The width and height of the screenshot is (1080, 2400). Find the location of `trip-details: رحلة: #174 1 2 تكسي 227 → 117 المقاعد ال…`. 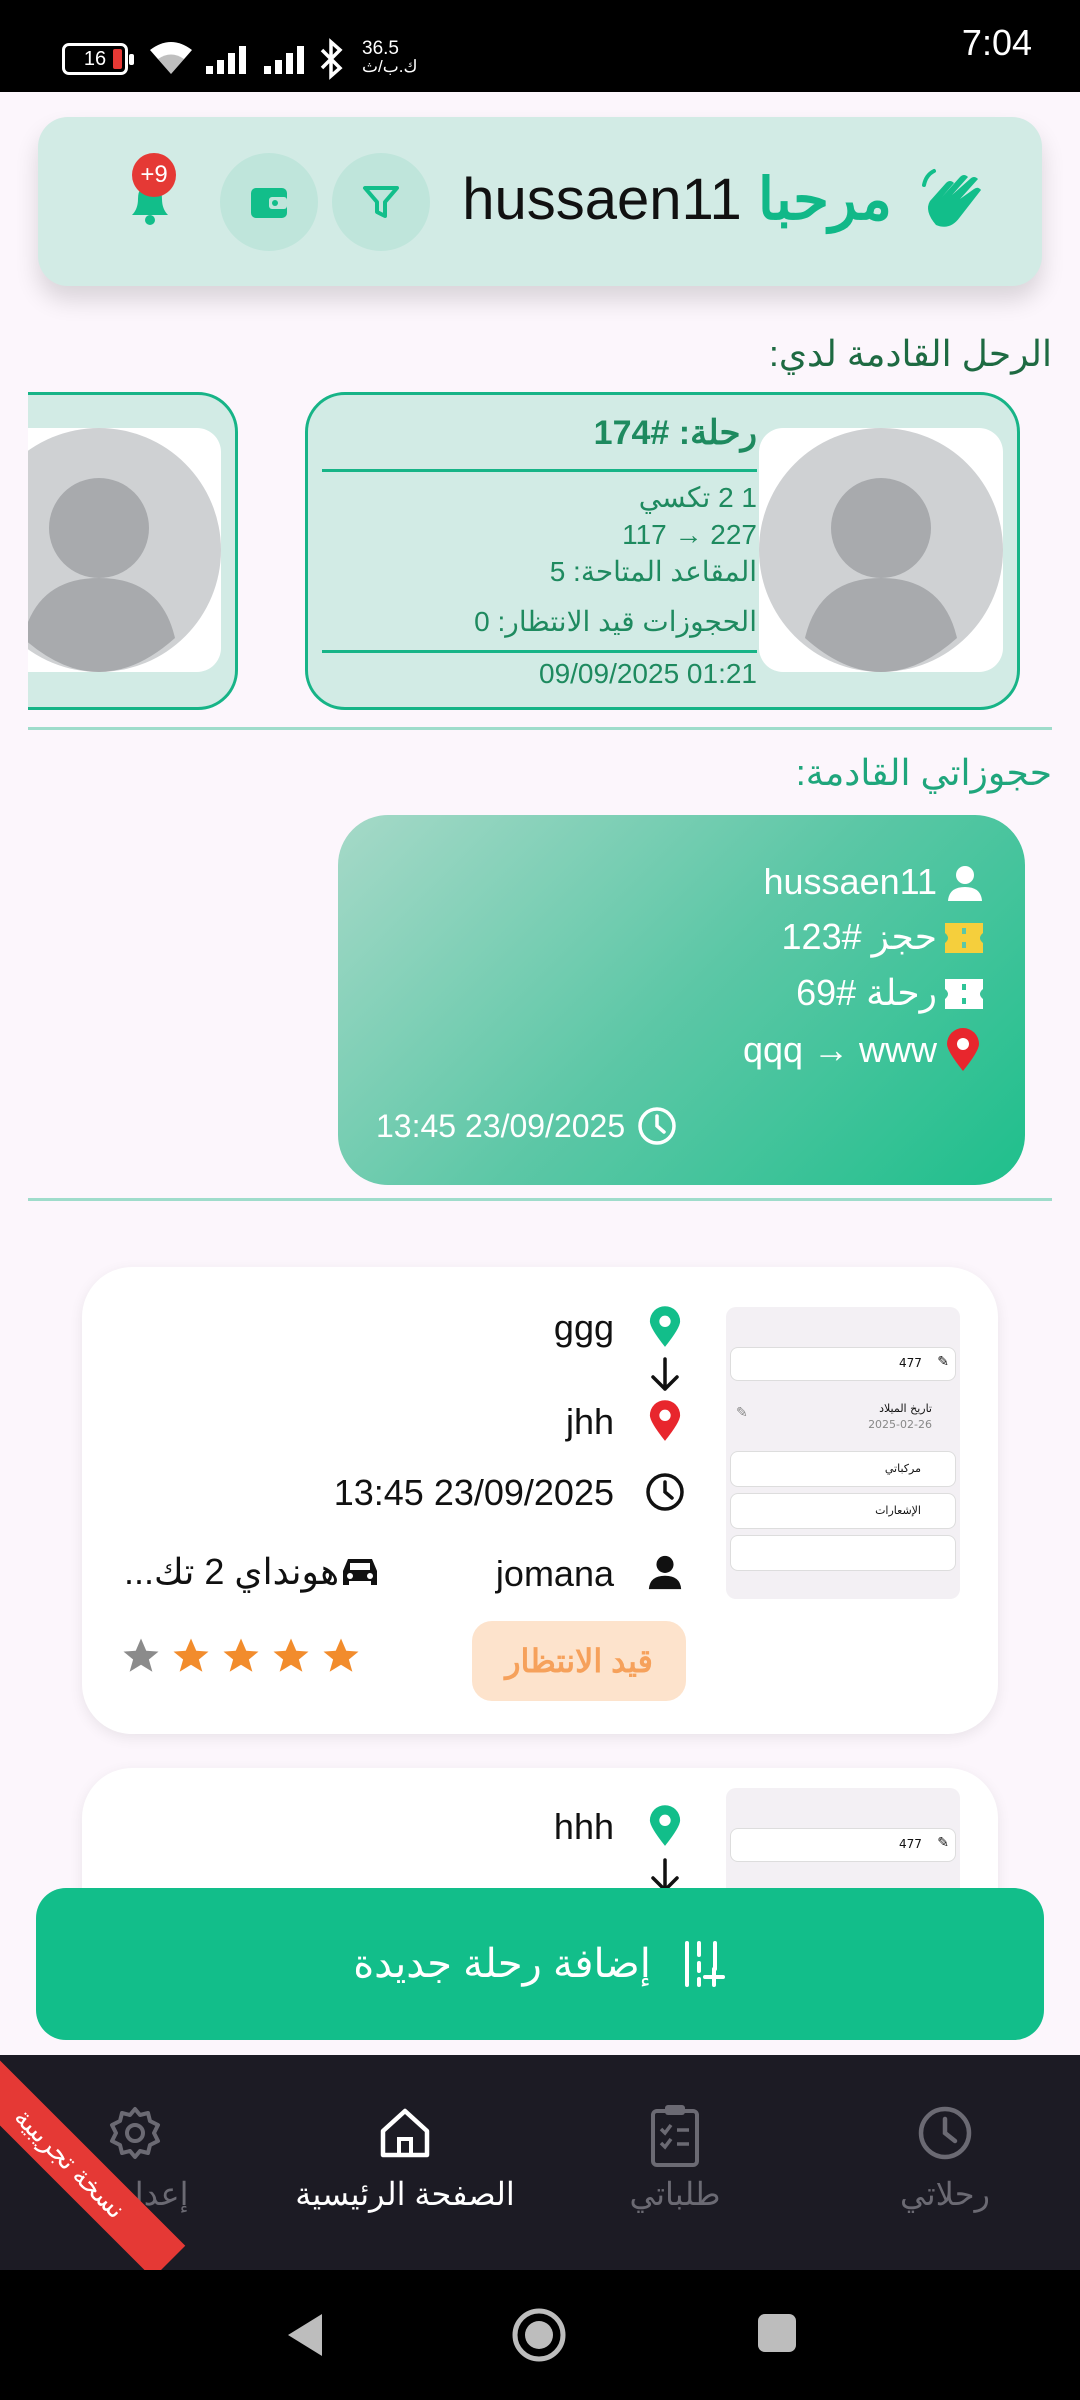

trip-details: رحلة: #174 1 2 تكسي 227 → 117 المقاعد ال… is located at coordinates (539, 554).